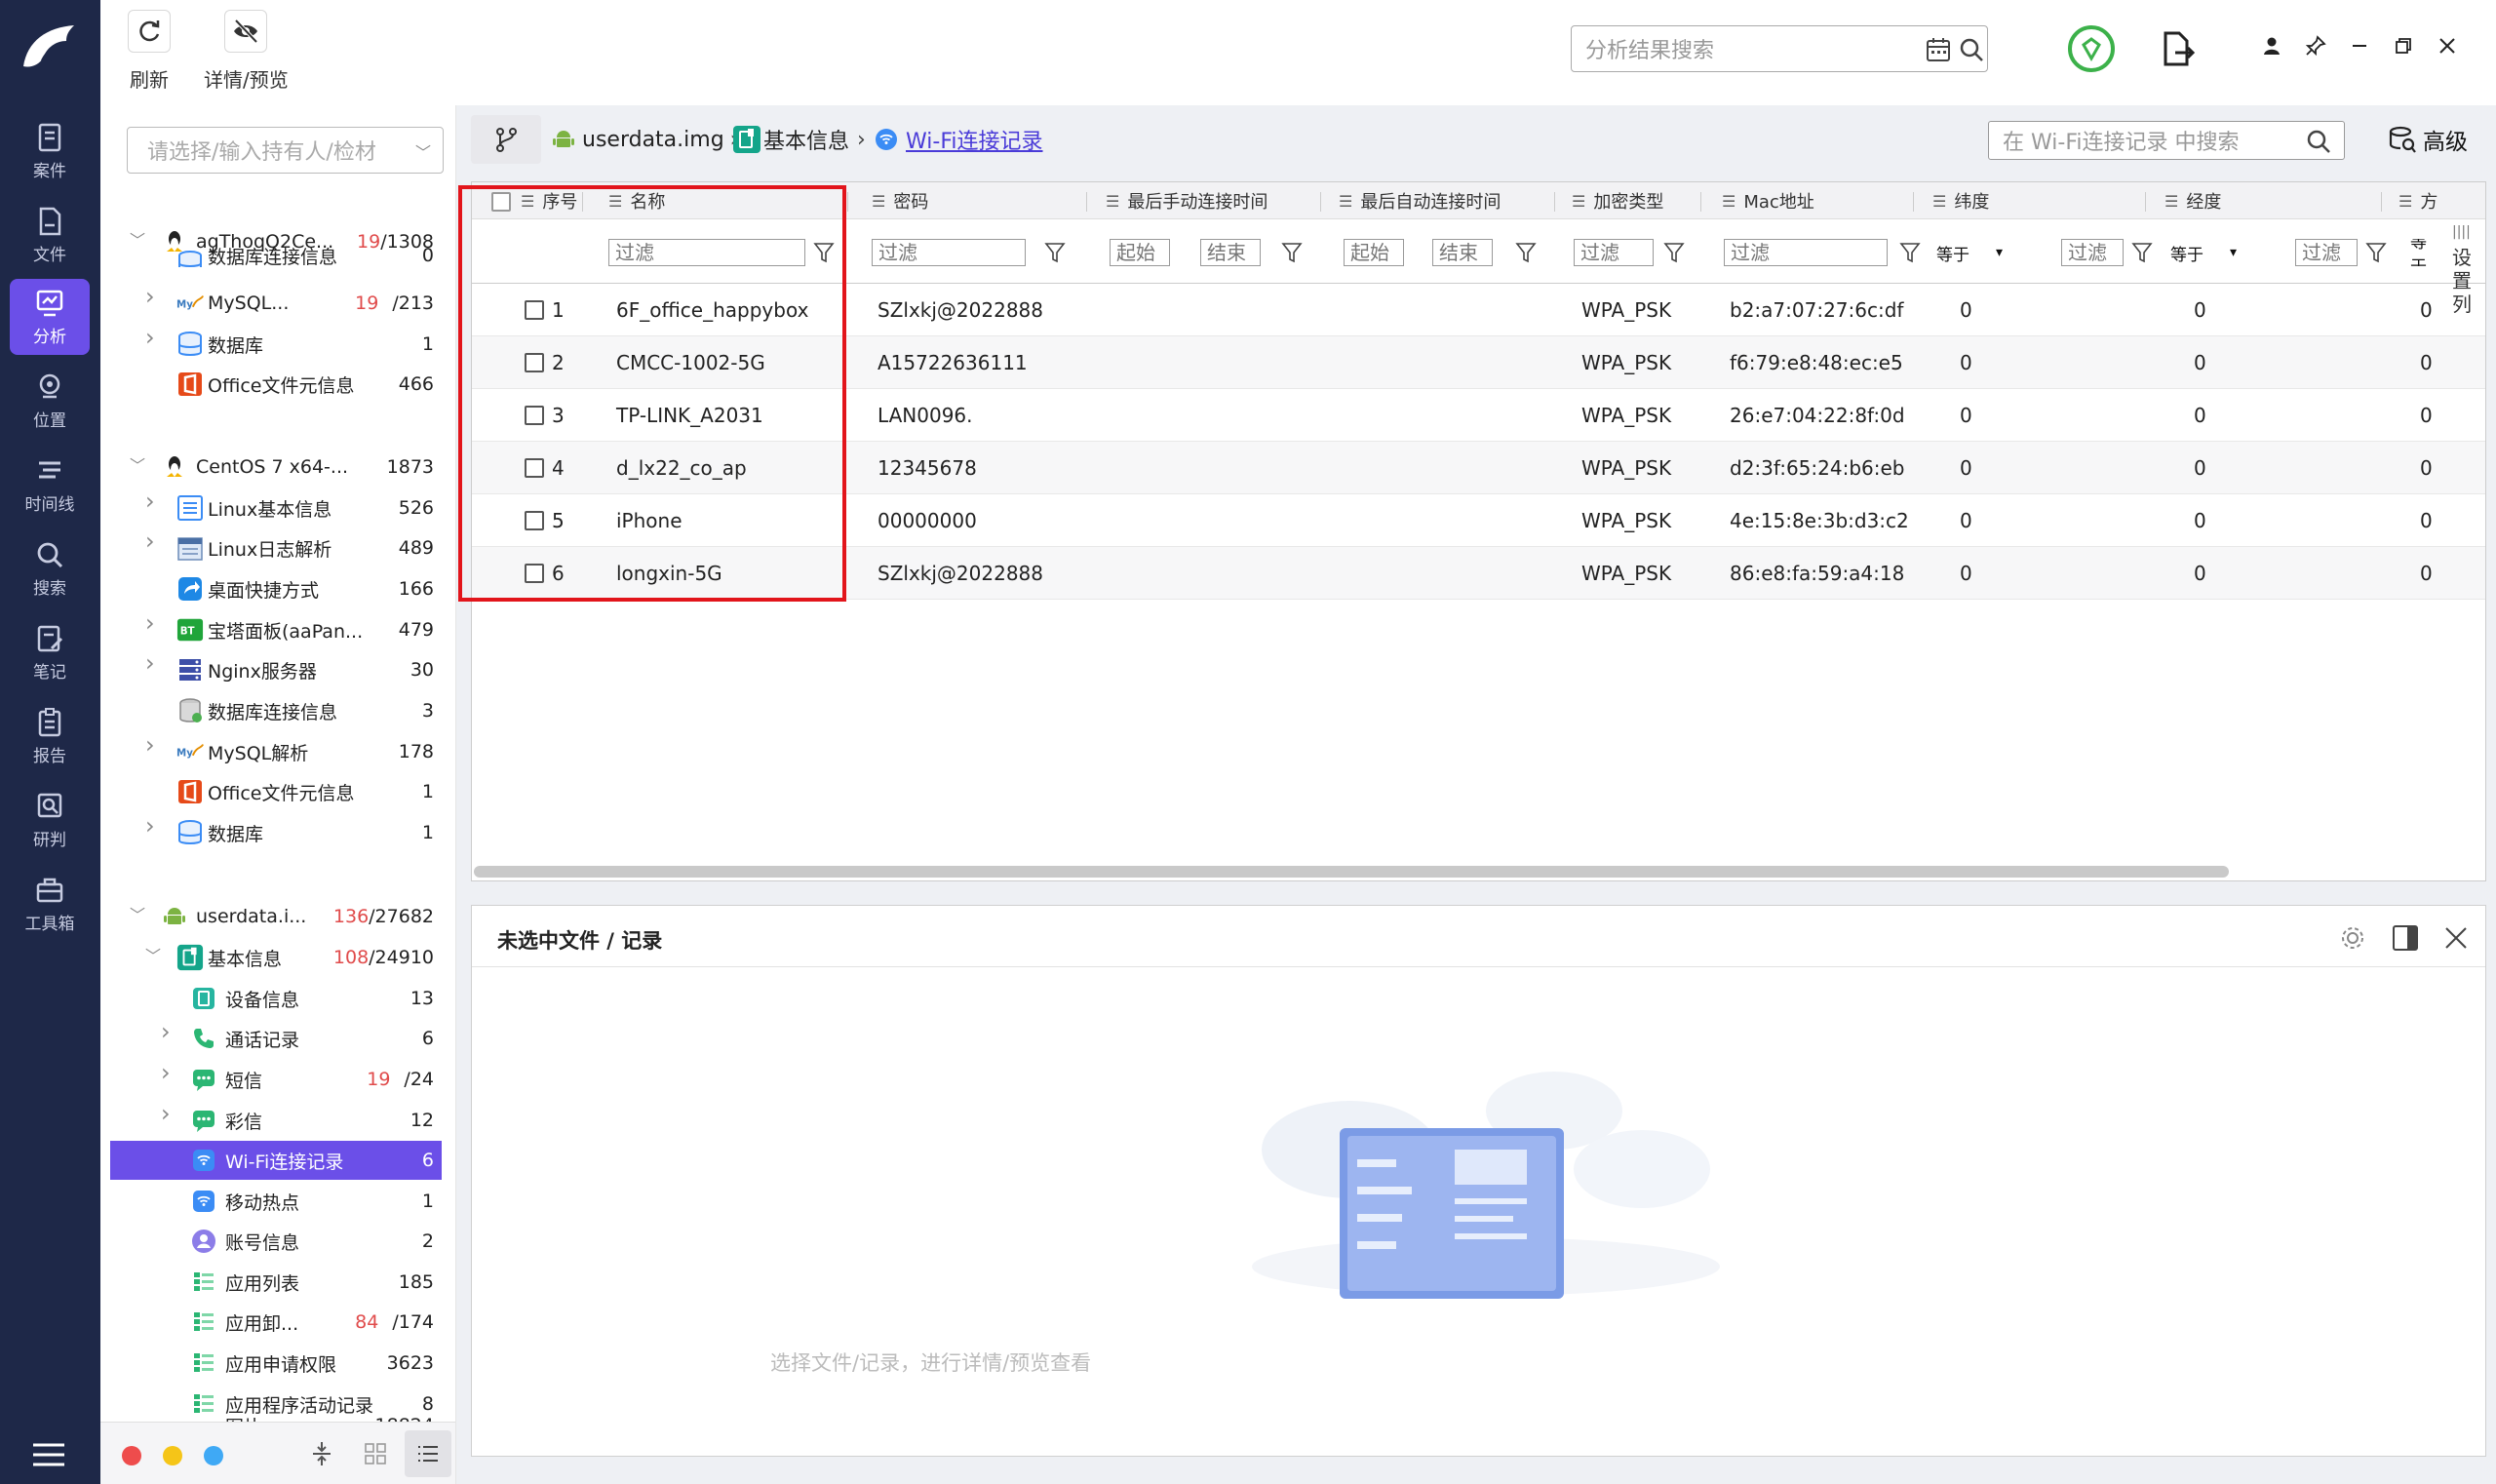  What do you see at coordinates (1462, 252) in the screenshot?
I see `auto-time-end-input: 结束` at bounding box center [1462, 252].